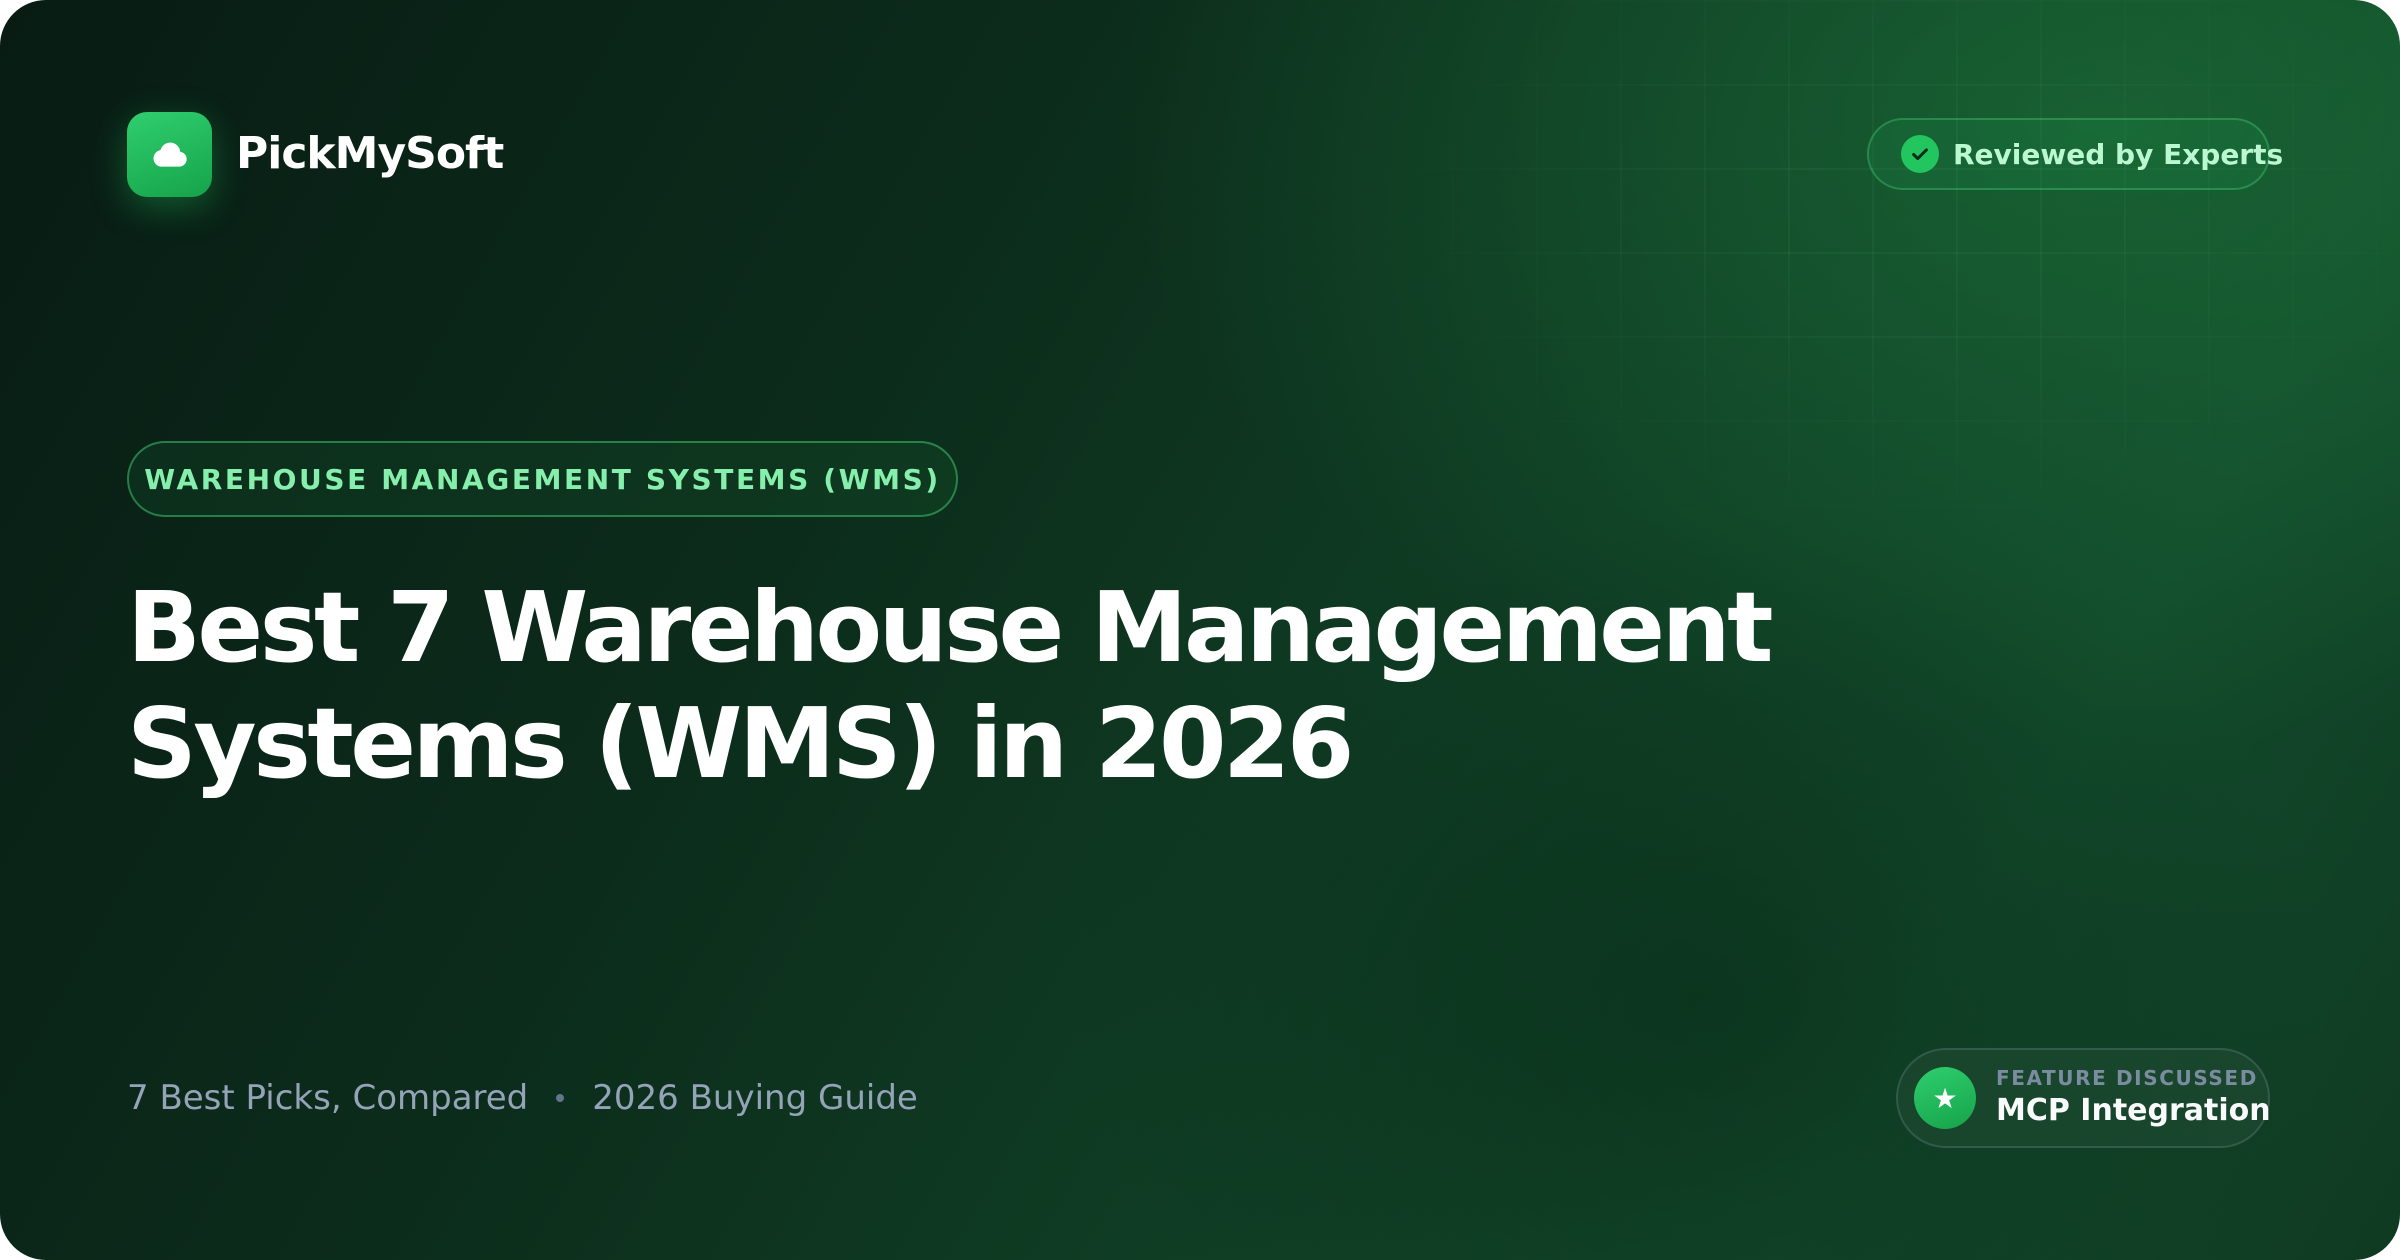 Image resolution: width=2400 pixels, height=1260 pixels. Describe the element at coordinates (2127, 1078) in the screenshot. I see `feature-eyebrow: FEATURE DISCUSSED` at that location.